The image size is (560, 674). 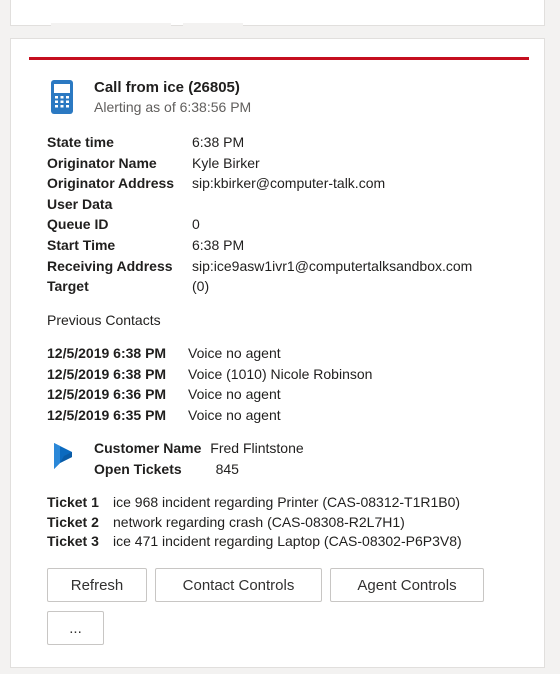 What do you see at coordinates (279, 58) in the screenshot?
I see `alert-accent-bar` at bounding box center [279, 58].